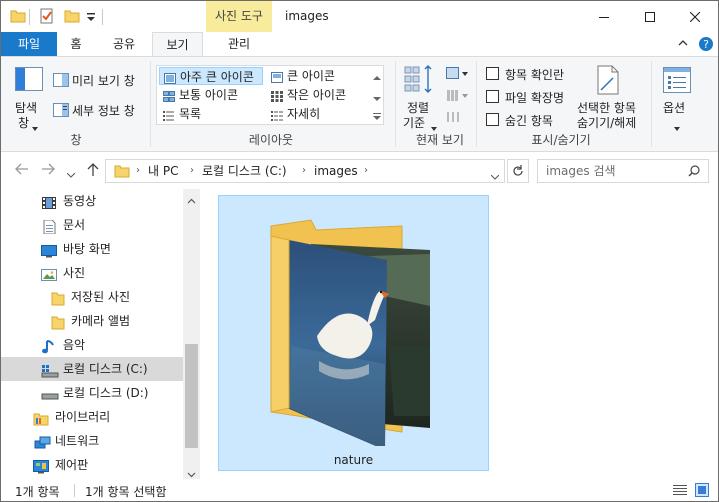 Image resolution: width=719 pixels, height=502 pixels. Describe the element at coordinates (41, 418) in the screenshot. I see `library-icon` at that location.